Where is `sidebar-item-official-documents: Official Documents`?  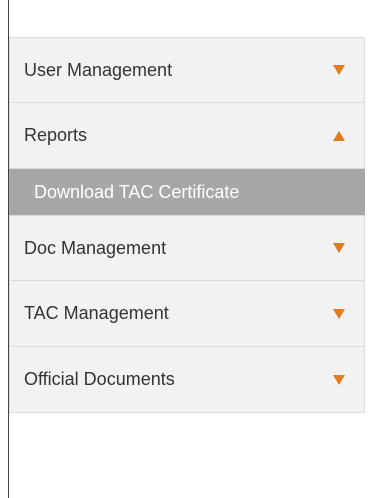 sidebar-item-official-documents: Official Documents is located at coordinates (187, 380).